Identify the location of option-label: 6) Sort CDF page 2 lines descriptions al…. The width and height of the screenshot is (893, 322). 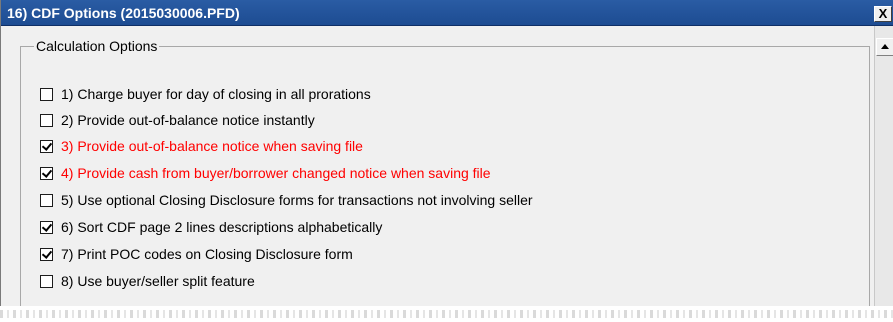
(222, 227).